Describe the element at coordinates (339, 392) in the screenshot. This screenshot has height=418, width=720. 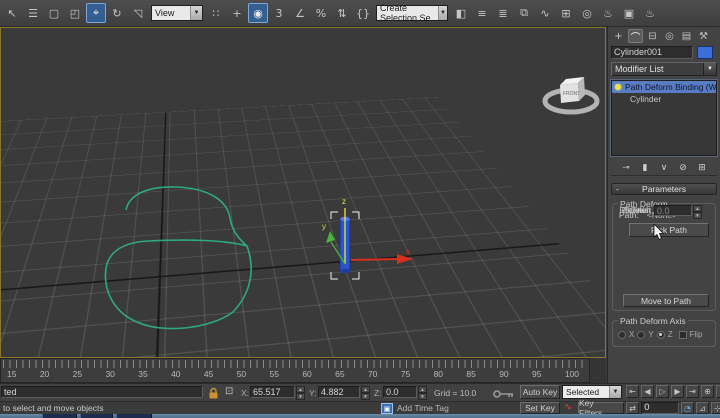
I see `y-coordinate-field: 4.882` at that location.